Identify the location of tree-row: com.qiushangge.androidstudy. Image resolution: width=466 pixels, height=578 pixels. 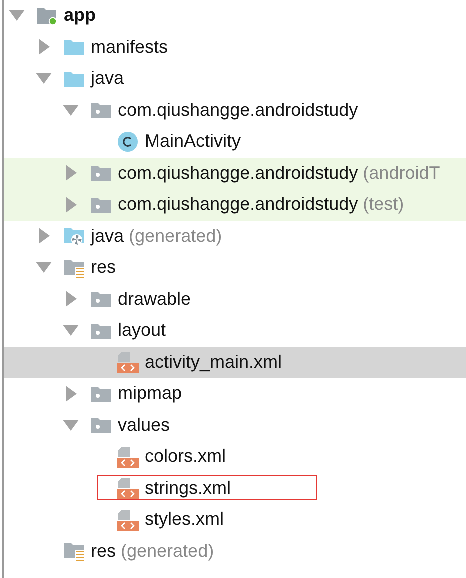
(235, 110).